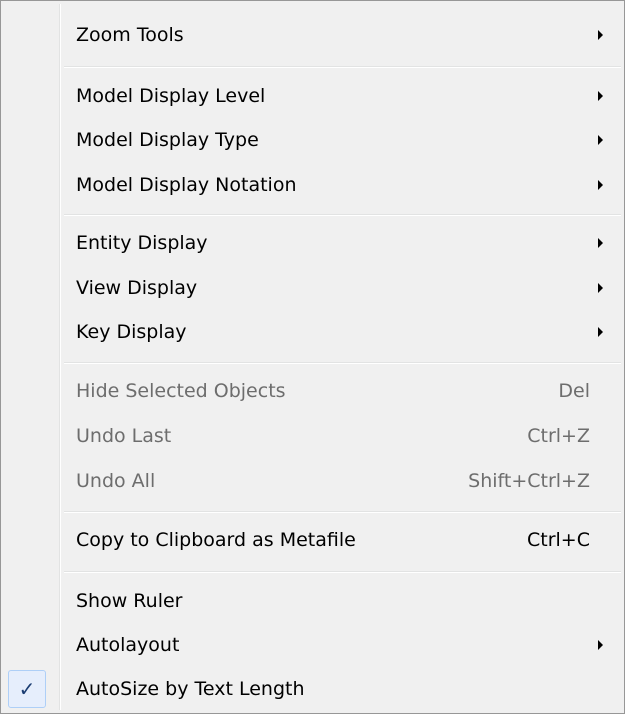  What do you see at coordinates (312, 243) in the screenshot?
I see `menu-item-entity-display: Entity Display` at bounding box center [312, 243].